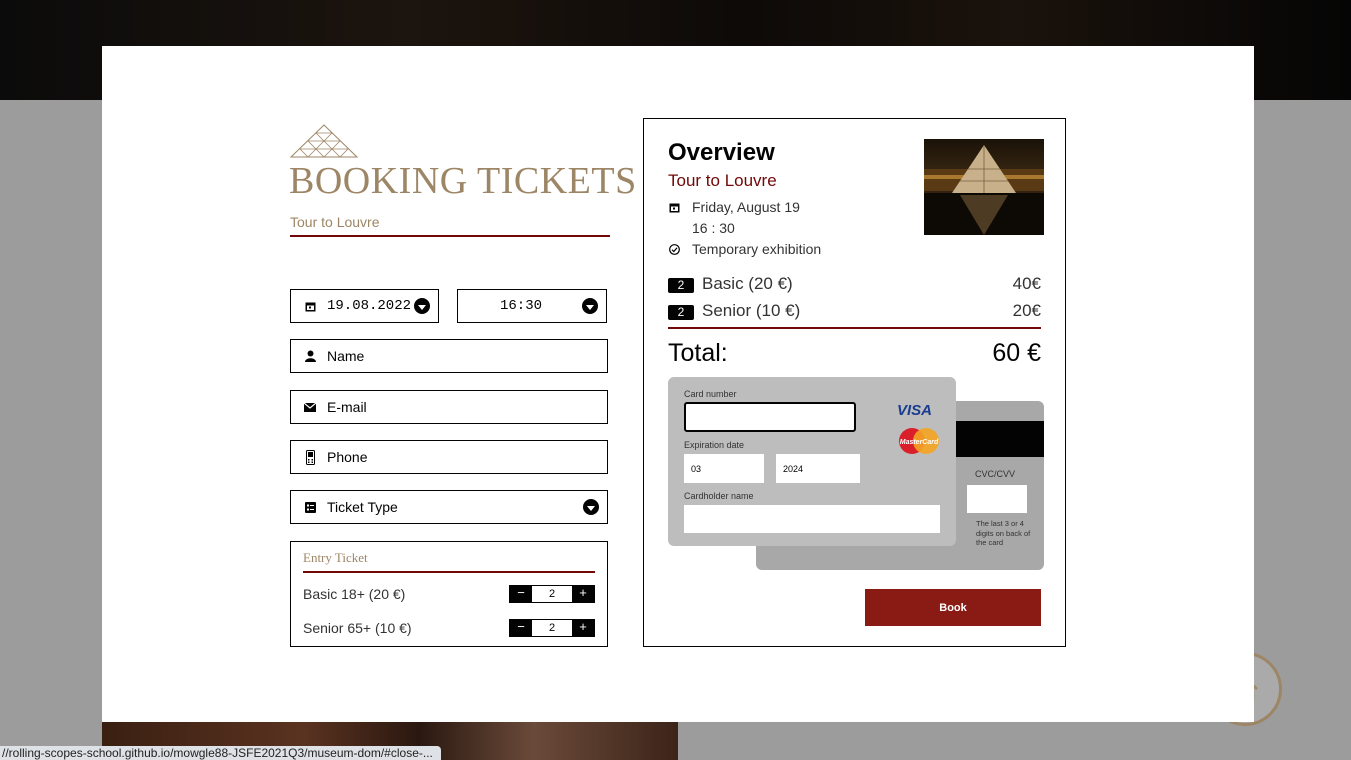 This screenshot has width=1351, height=760. Describe the element at coordinates (310, 507) in the screenshot. I see `list-icon` at that location.